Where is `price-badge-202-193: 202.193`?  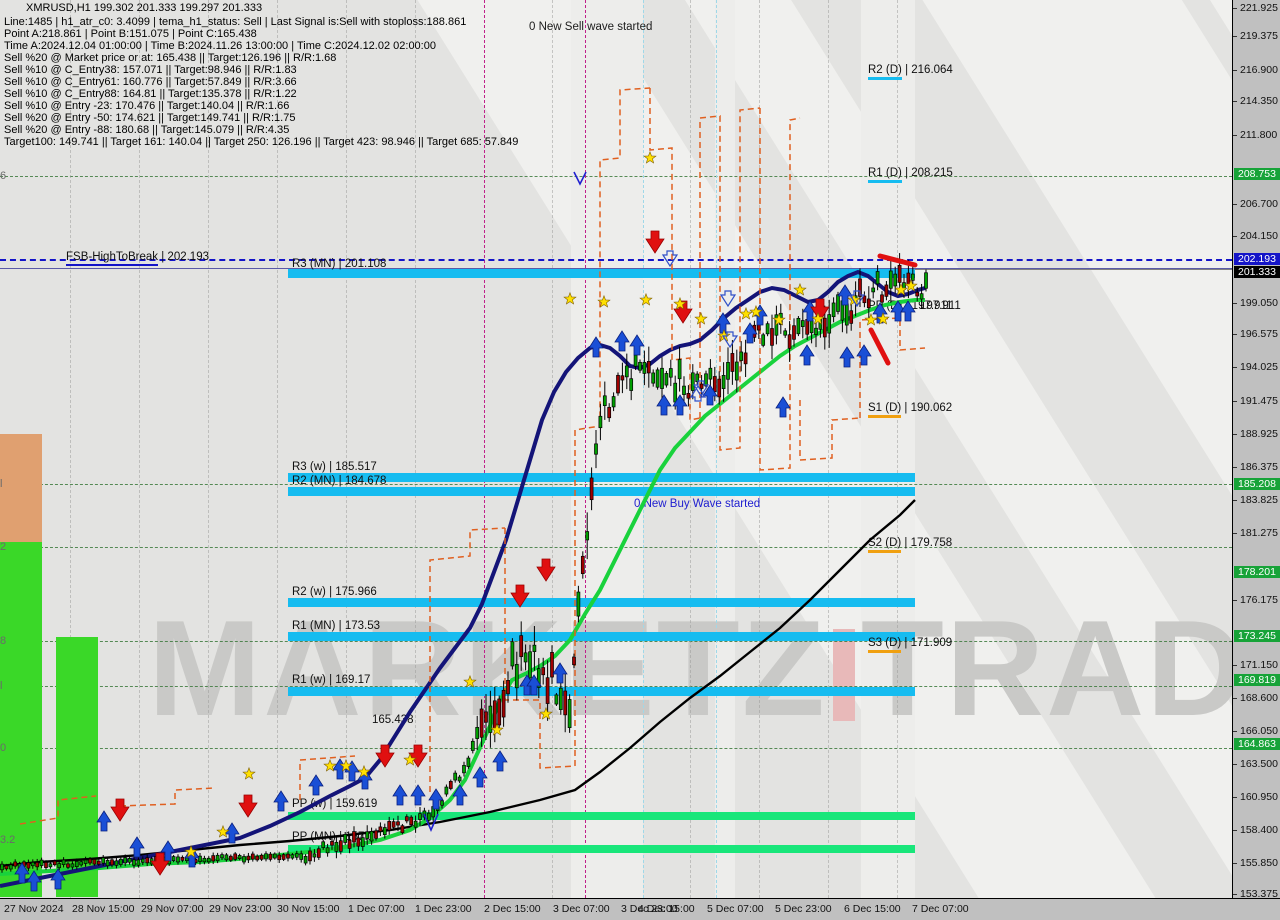
price-badge-202-193: 202.193 is located at coordinates (1257, 259).